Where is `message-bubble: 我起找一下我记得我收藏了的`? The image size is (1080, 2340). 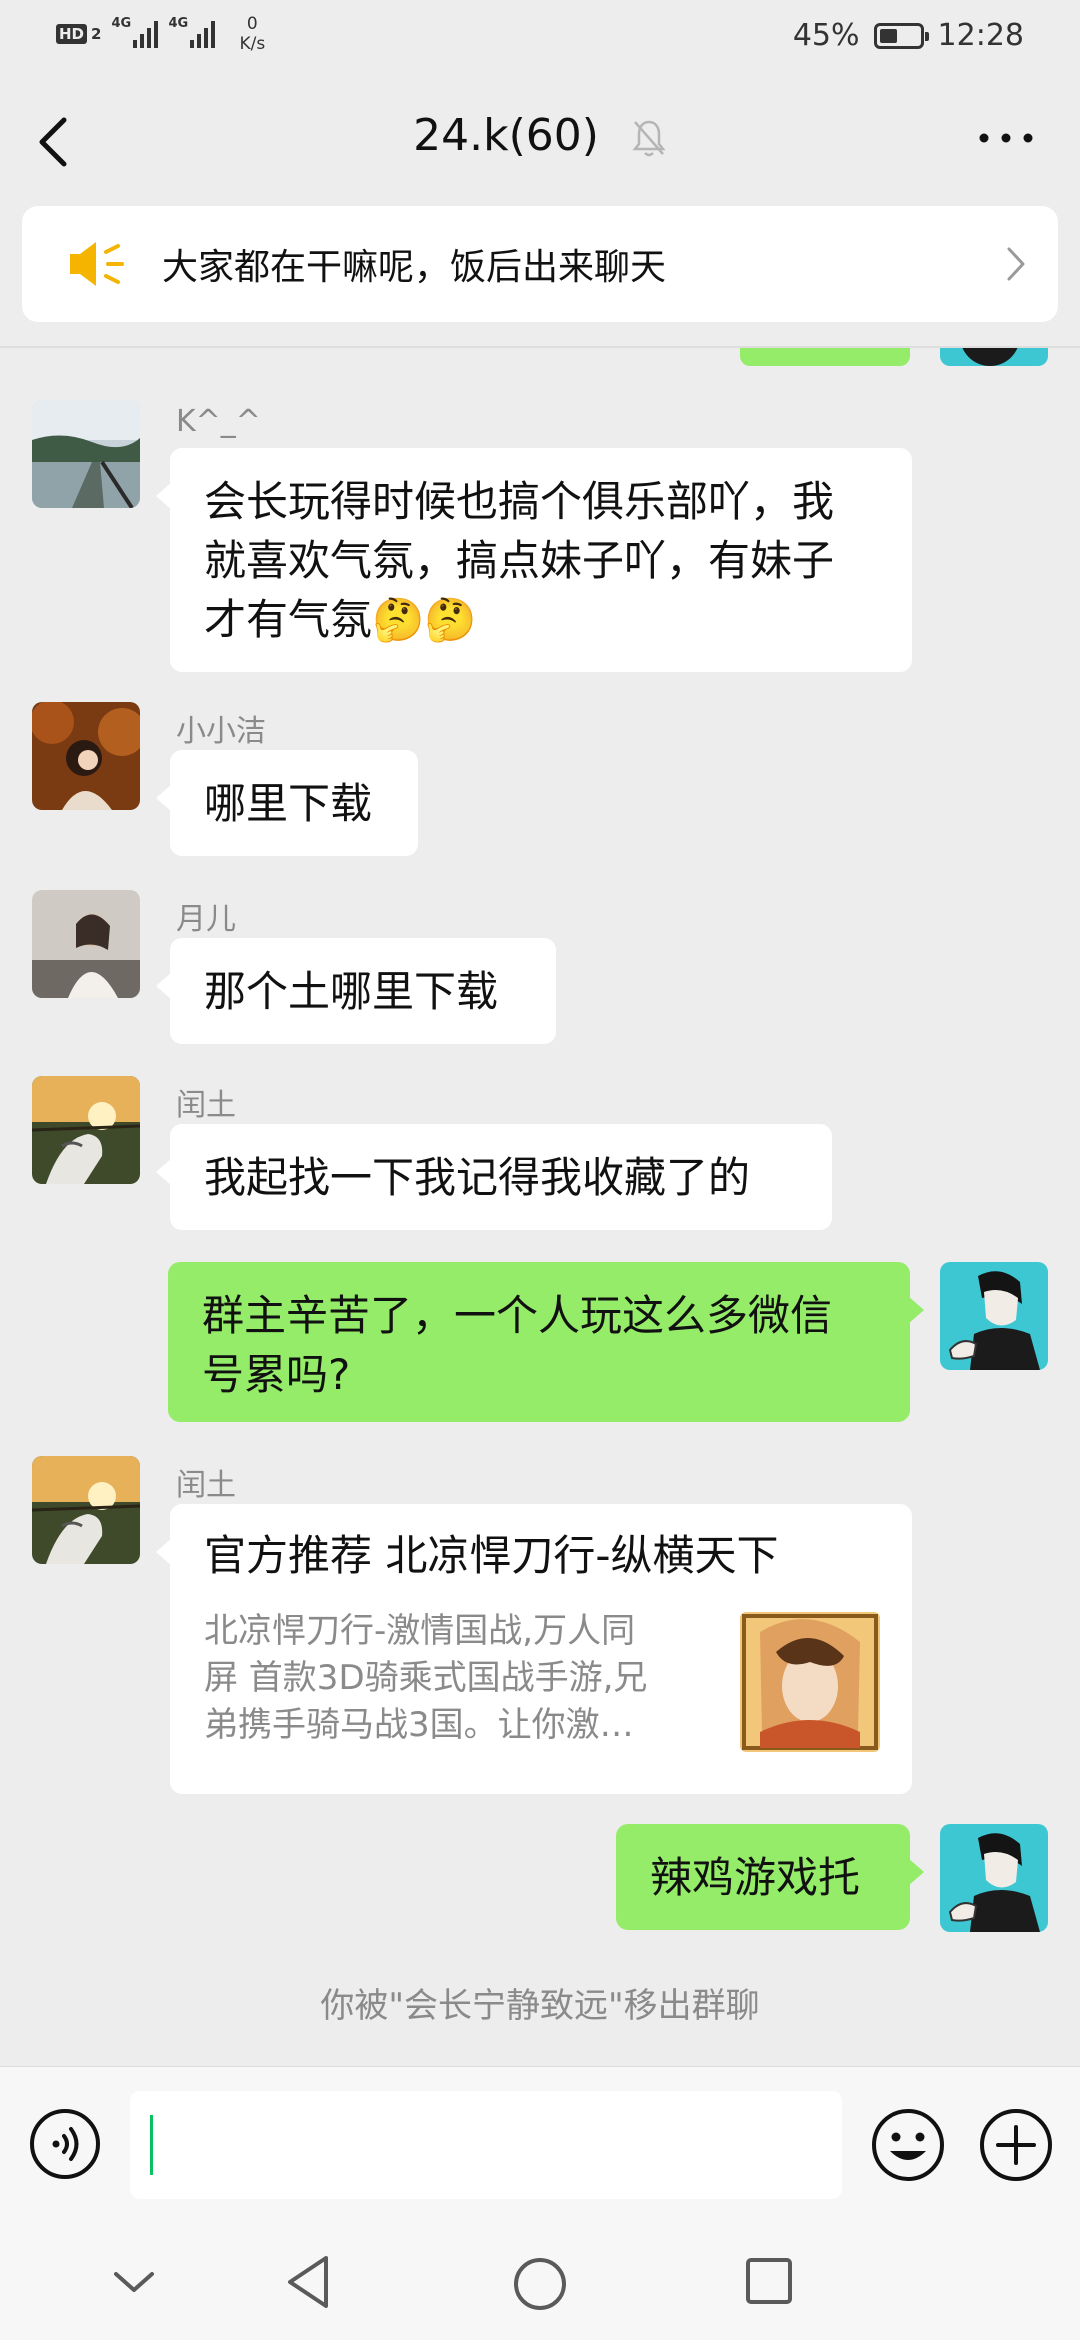 message-bubble: 我起找一下我记得我收藏了的 is located at coordinates (494, 1177).